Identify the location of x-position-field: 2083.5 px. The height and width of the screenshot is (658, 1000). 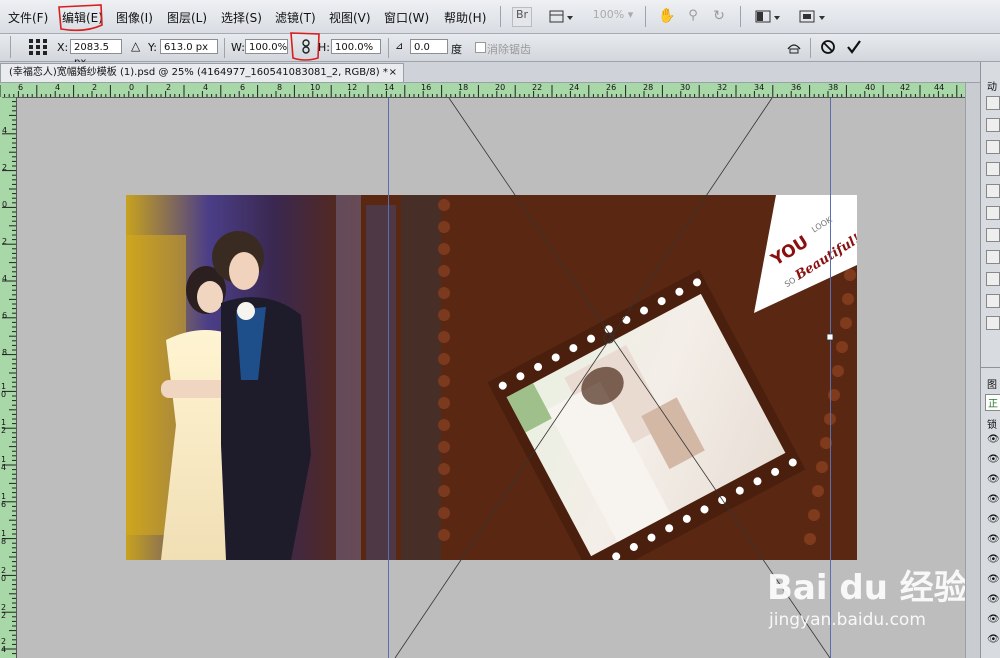
(96, 53).